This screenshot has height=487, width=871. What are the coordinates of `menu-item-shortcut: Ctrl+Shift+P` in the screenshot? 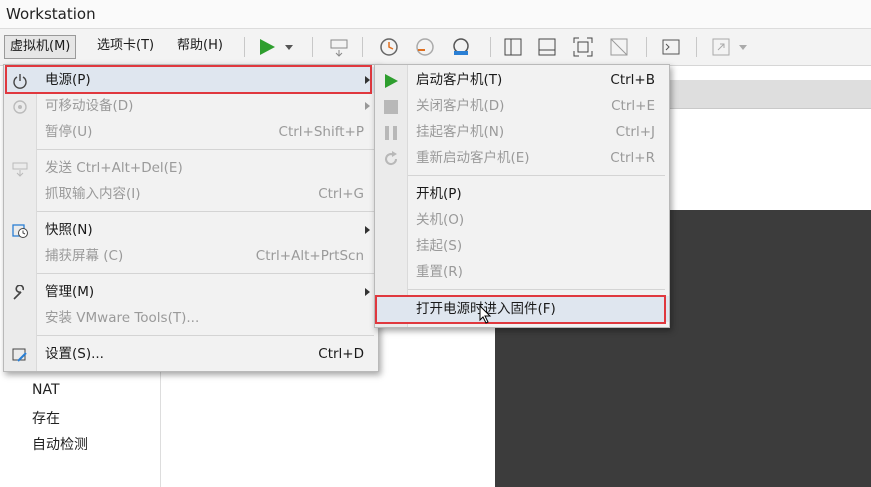 It's located at (321, 132).